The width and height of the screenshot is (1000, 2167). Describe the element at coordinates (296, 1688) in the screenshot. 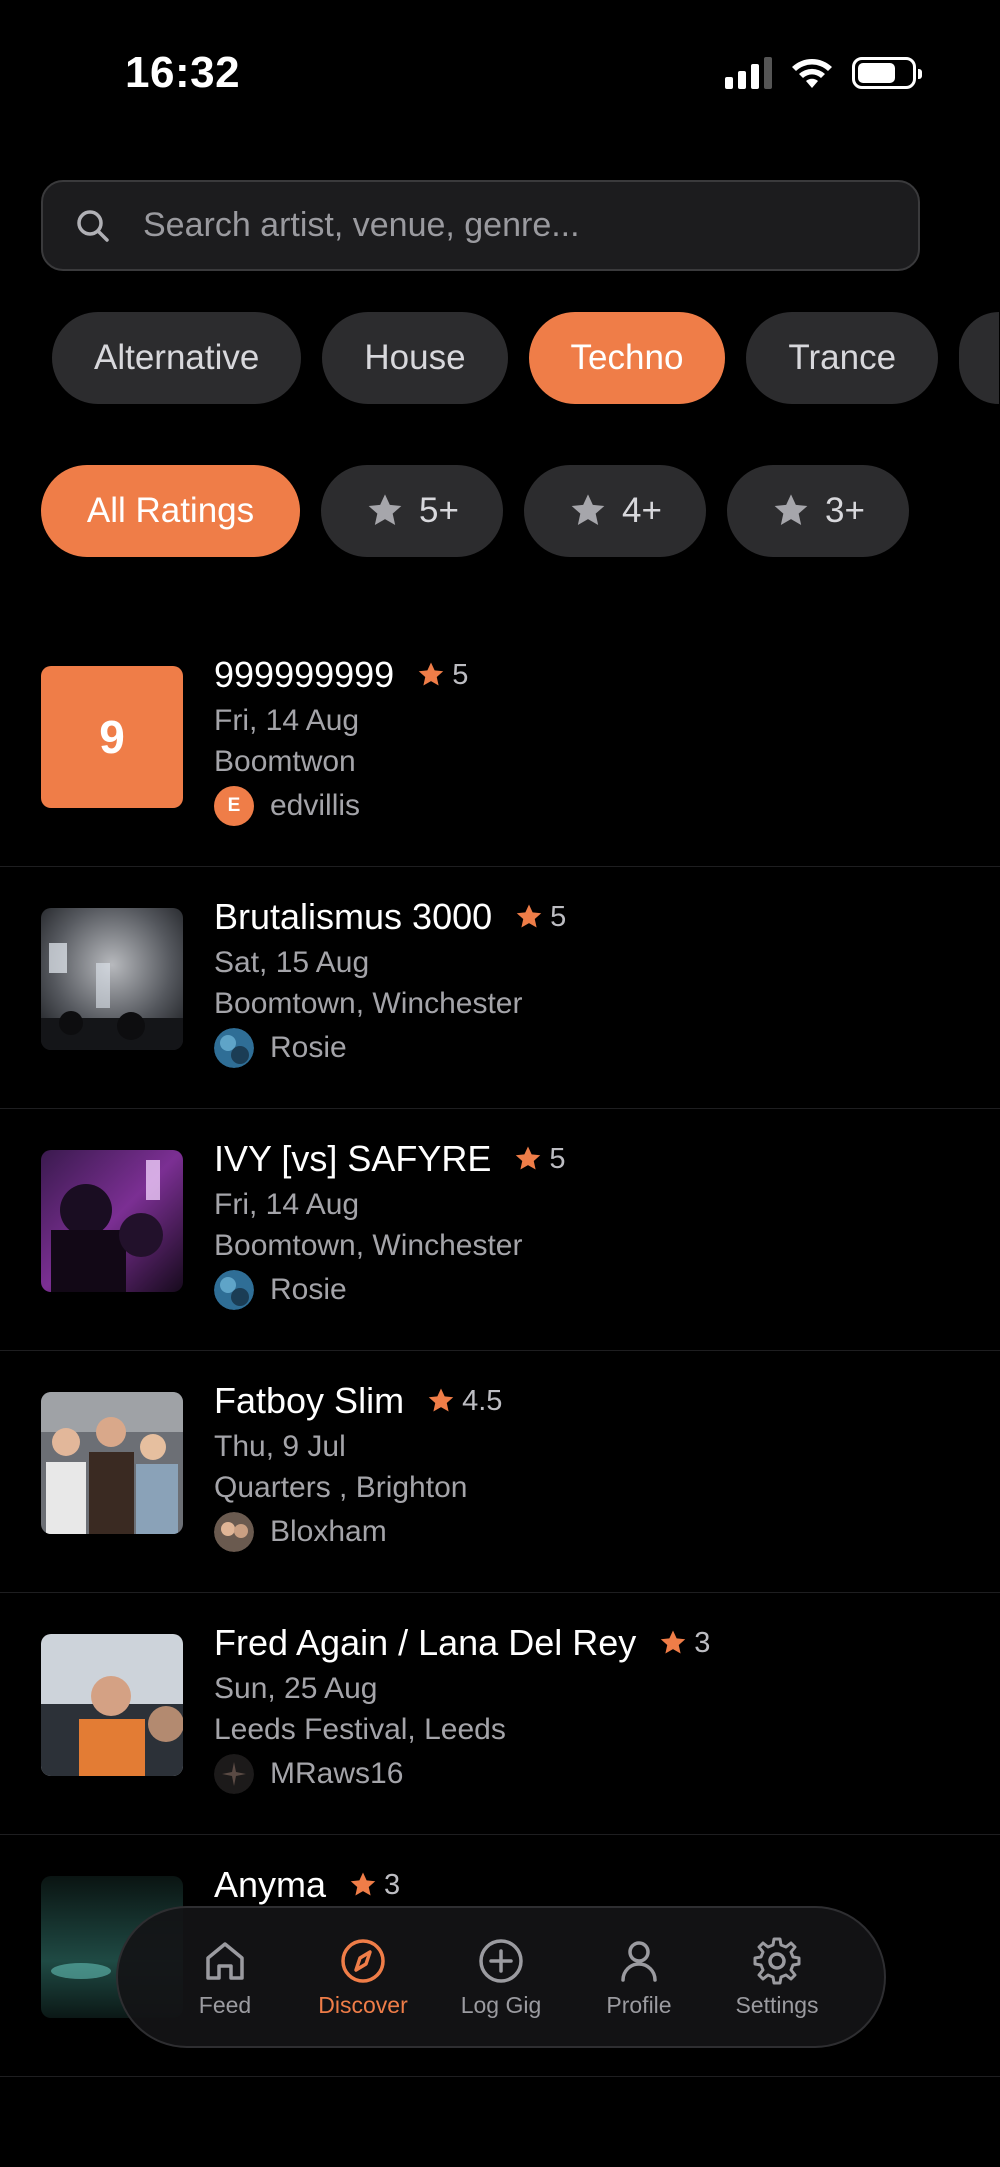

I see `gig-date: Sun, 25 Aug` at that location.